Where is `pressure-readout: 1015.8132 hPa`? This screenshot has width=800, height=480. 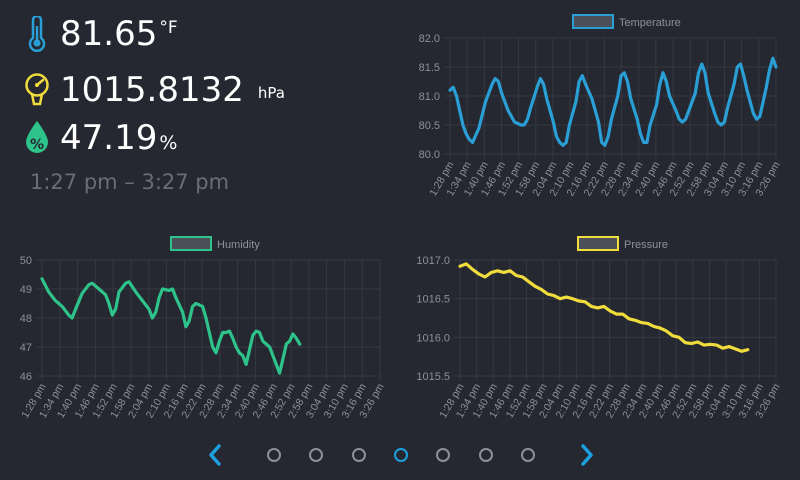 pressure-readout: 1015.8132 hPa is located at coordinates (154, 90).